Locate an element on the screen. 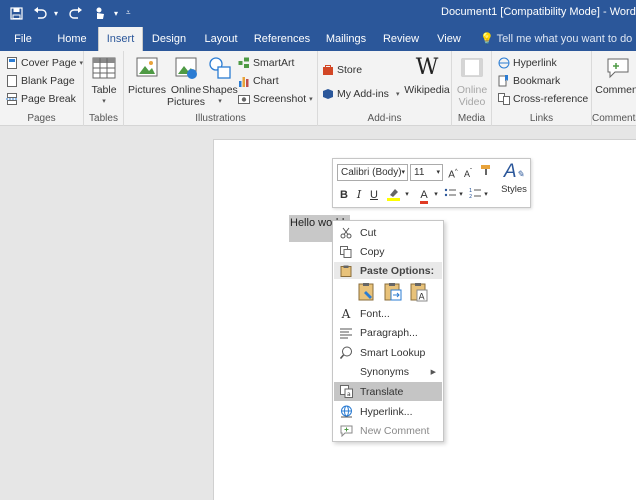  italic-icon: I is located at coordinates (359, 195).